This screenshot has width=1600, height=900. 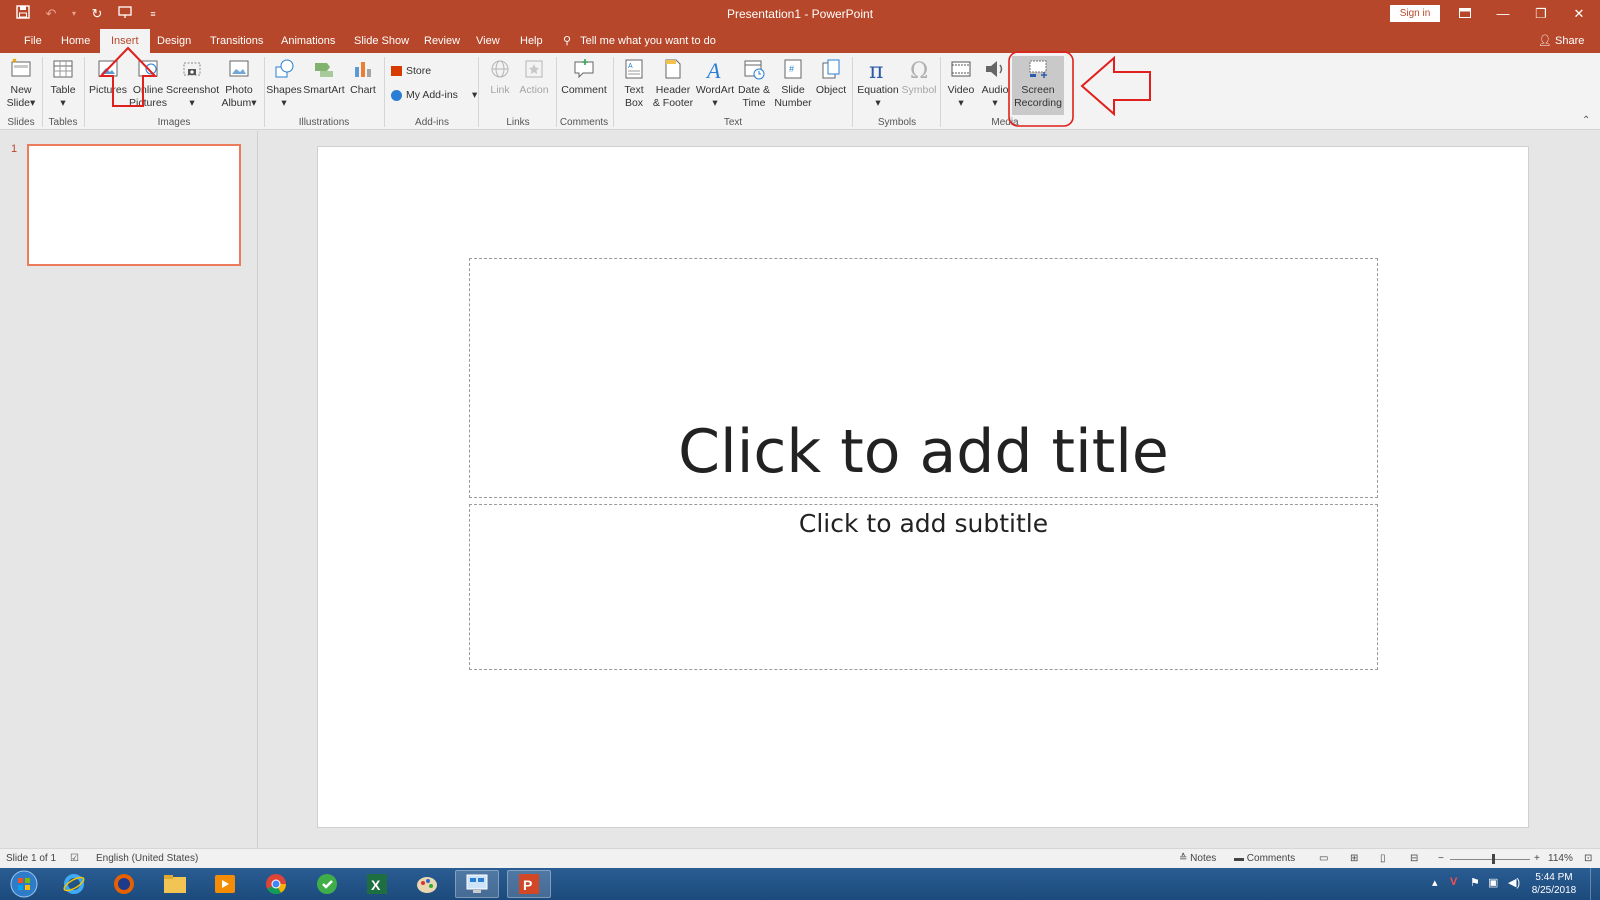 I want to click on screen-recording-icon, so click(x=1038, y=69).